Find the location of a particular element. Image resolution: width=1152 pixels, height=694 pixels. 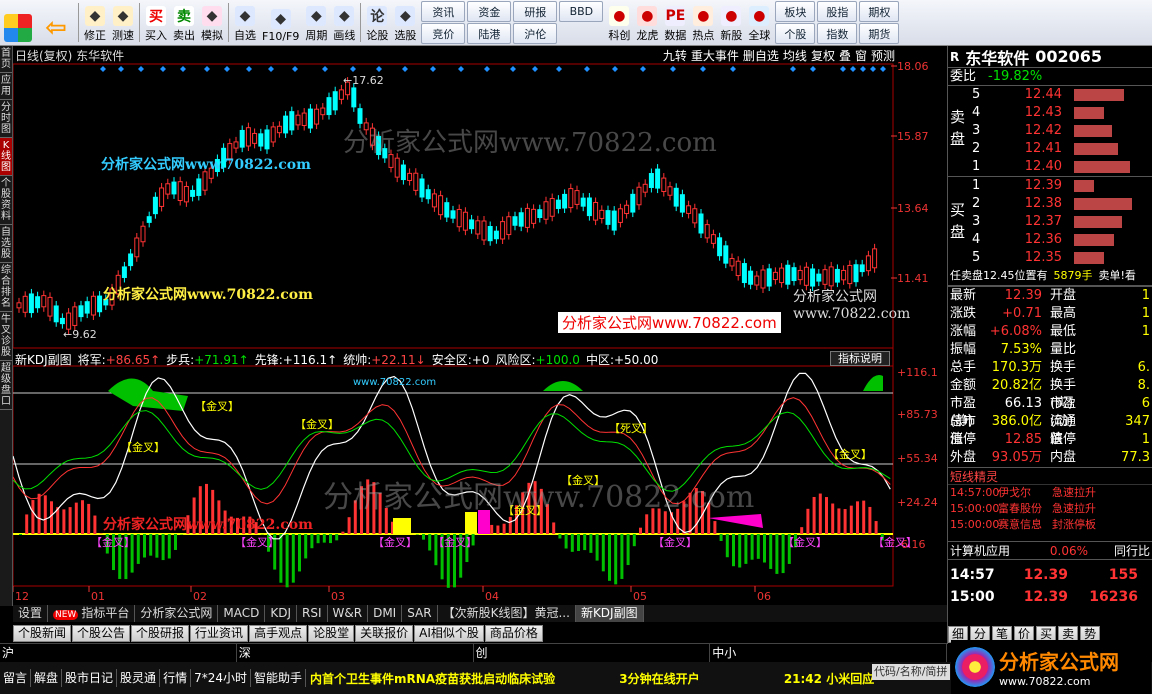

buy-level: 3 12.37 is located at coordinates (1050, 222).